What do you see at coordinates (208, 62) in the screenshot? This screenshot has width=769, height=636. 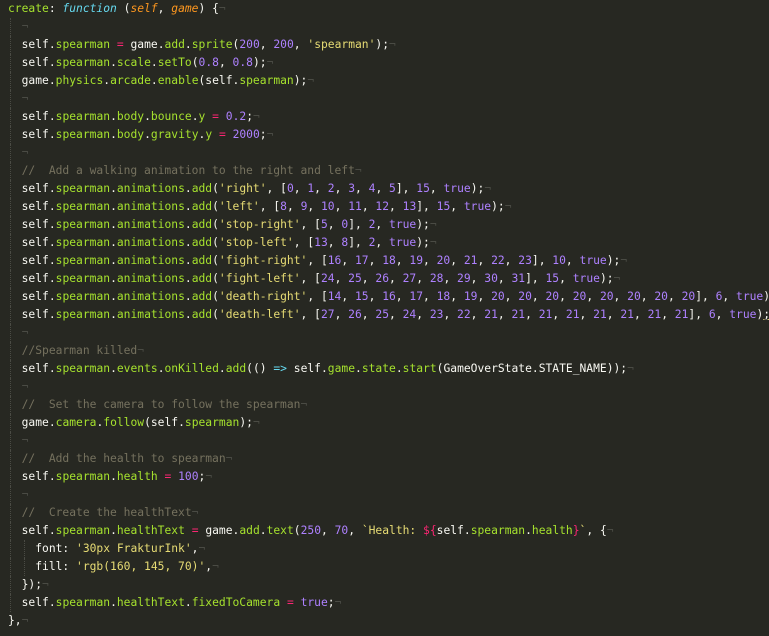 I see `code-token-num: 0.8` at bounding box center [208, 62].